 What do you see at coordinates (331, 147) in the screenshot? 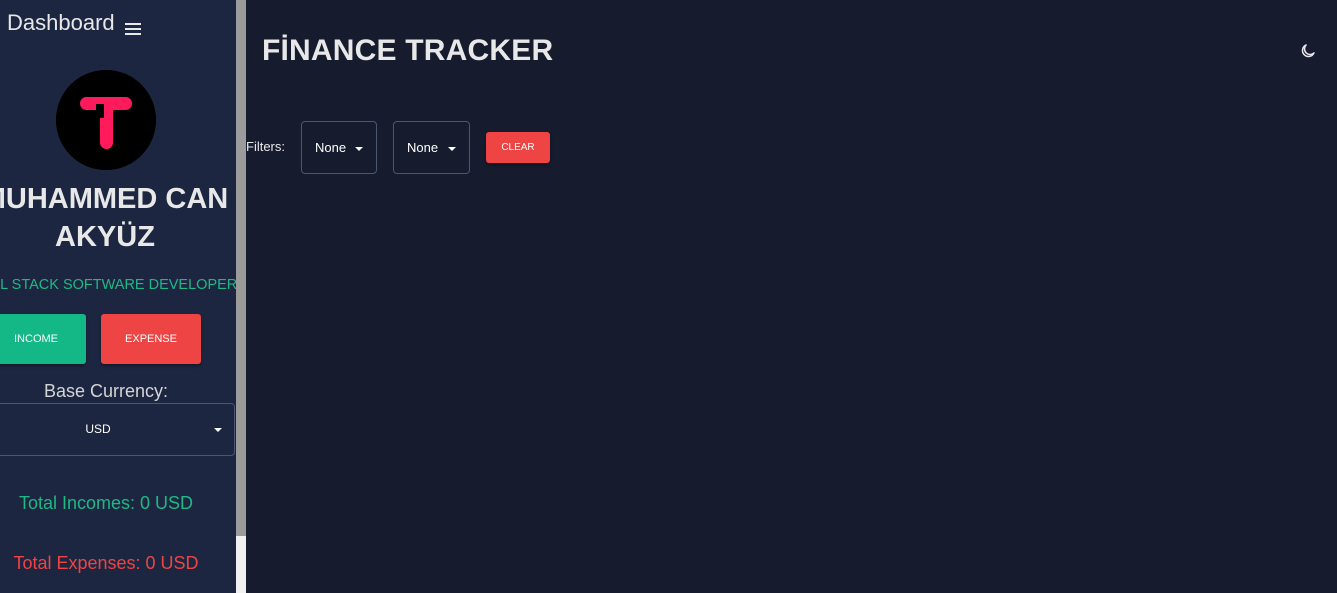
I see `filter-1-value: None` at bounding box center [331, 147].